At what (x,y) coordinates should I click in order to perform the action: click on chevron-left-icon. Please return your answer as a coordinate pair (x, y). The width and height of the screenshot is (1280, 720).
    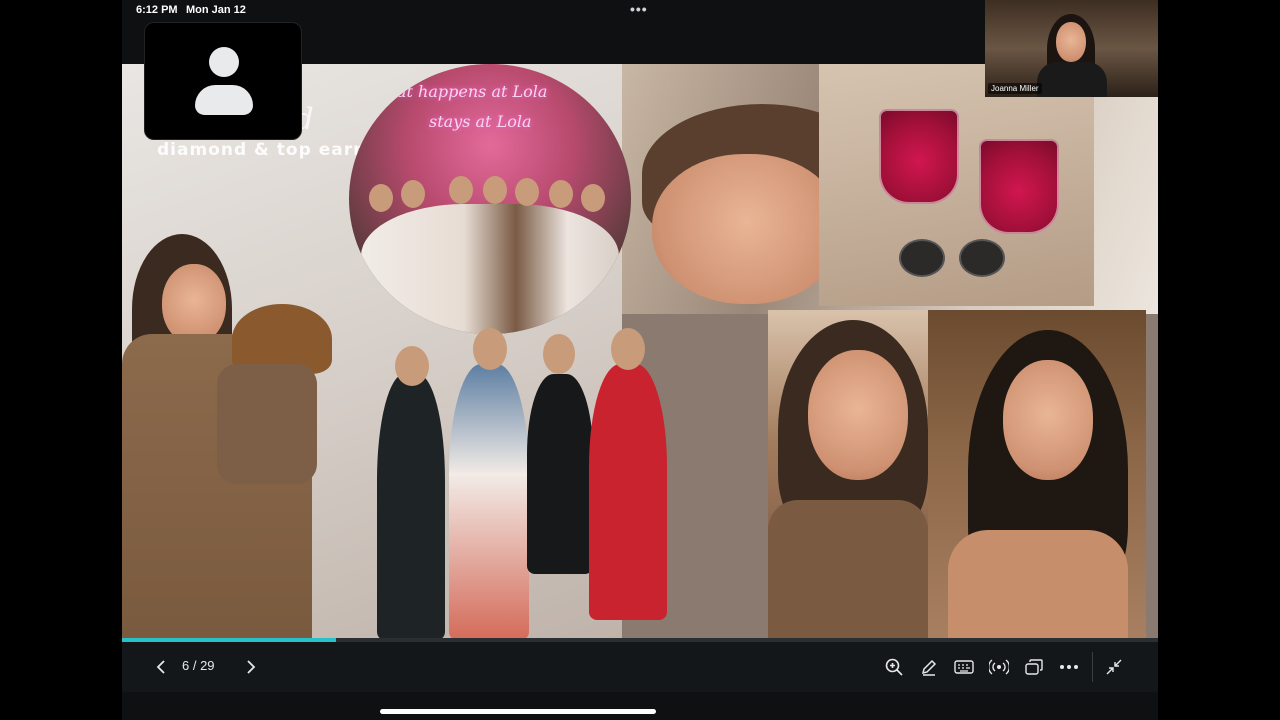
    Looking at the image, I should click on (161, 667).